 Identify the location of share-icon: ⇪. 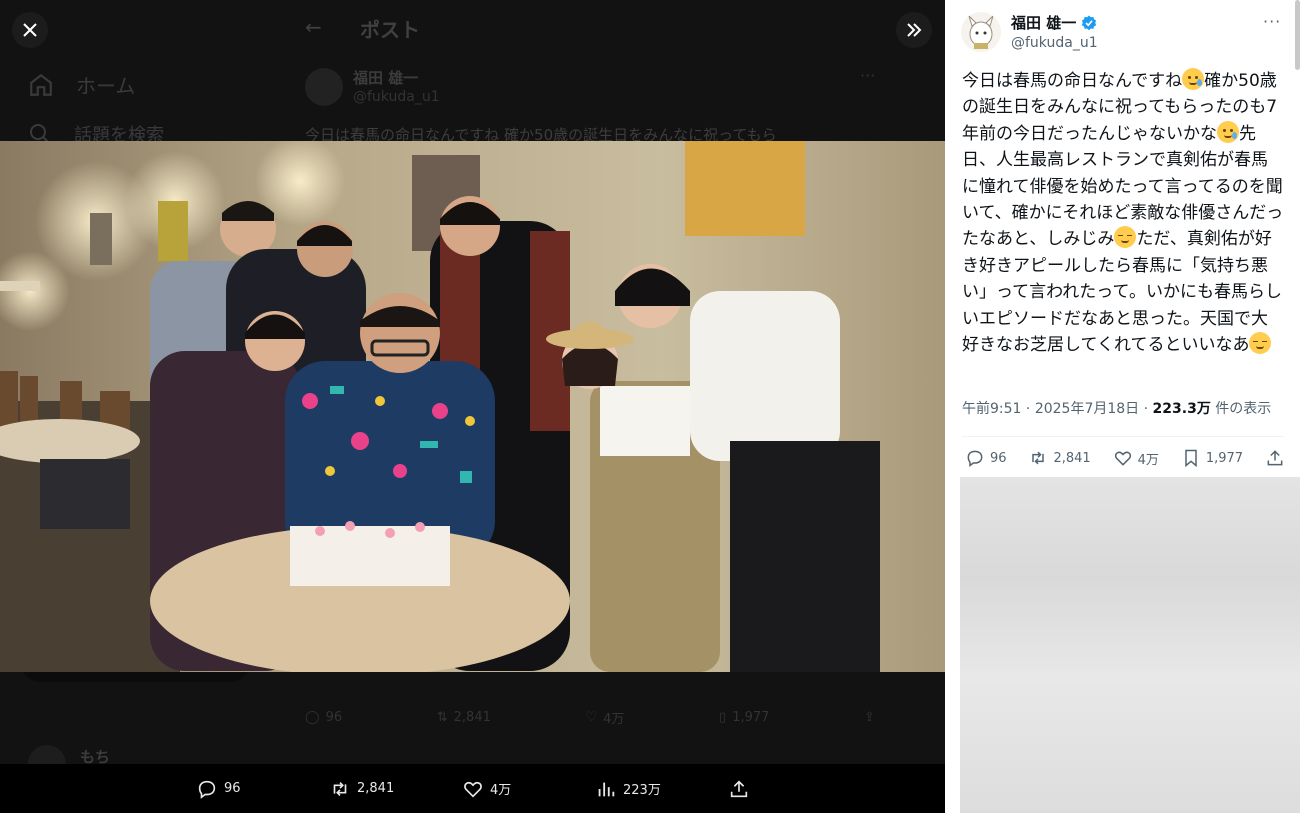
(869, 717).